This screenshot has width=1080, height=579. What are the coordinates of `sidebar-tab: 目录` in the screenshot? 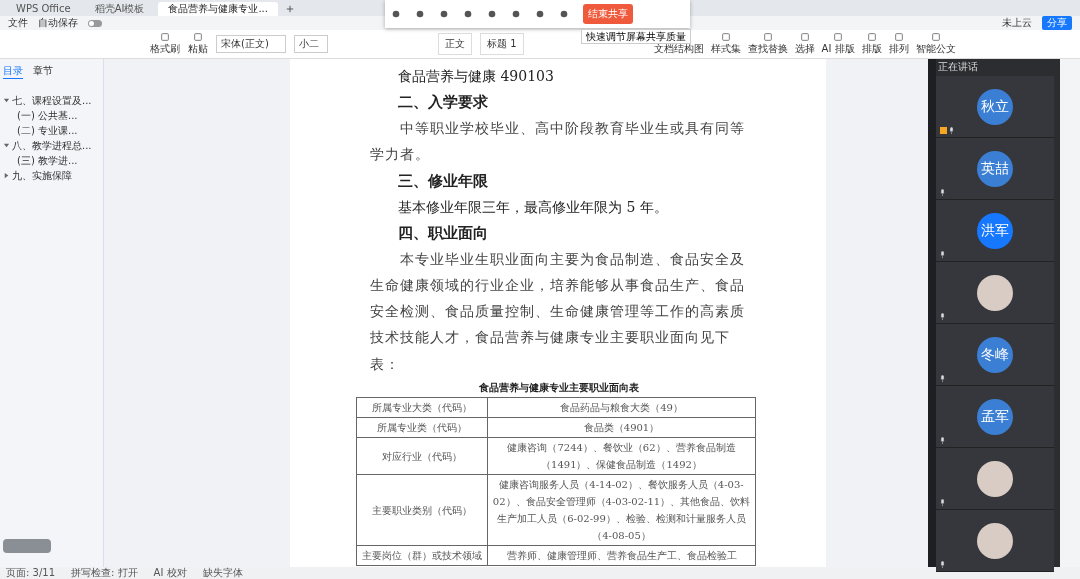 It's located at (13, 71).